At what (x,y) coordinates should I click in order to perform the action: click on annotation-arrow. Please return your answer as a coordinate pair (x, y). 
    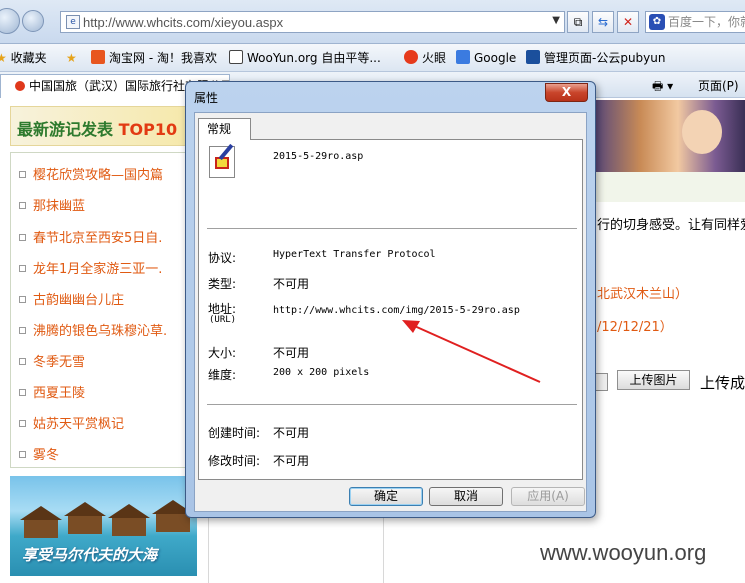
    Looking at the image, I should click on (471, 351).